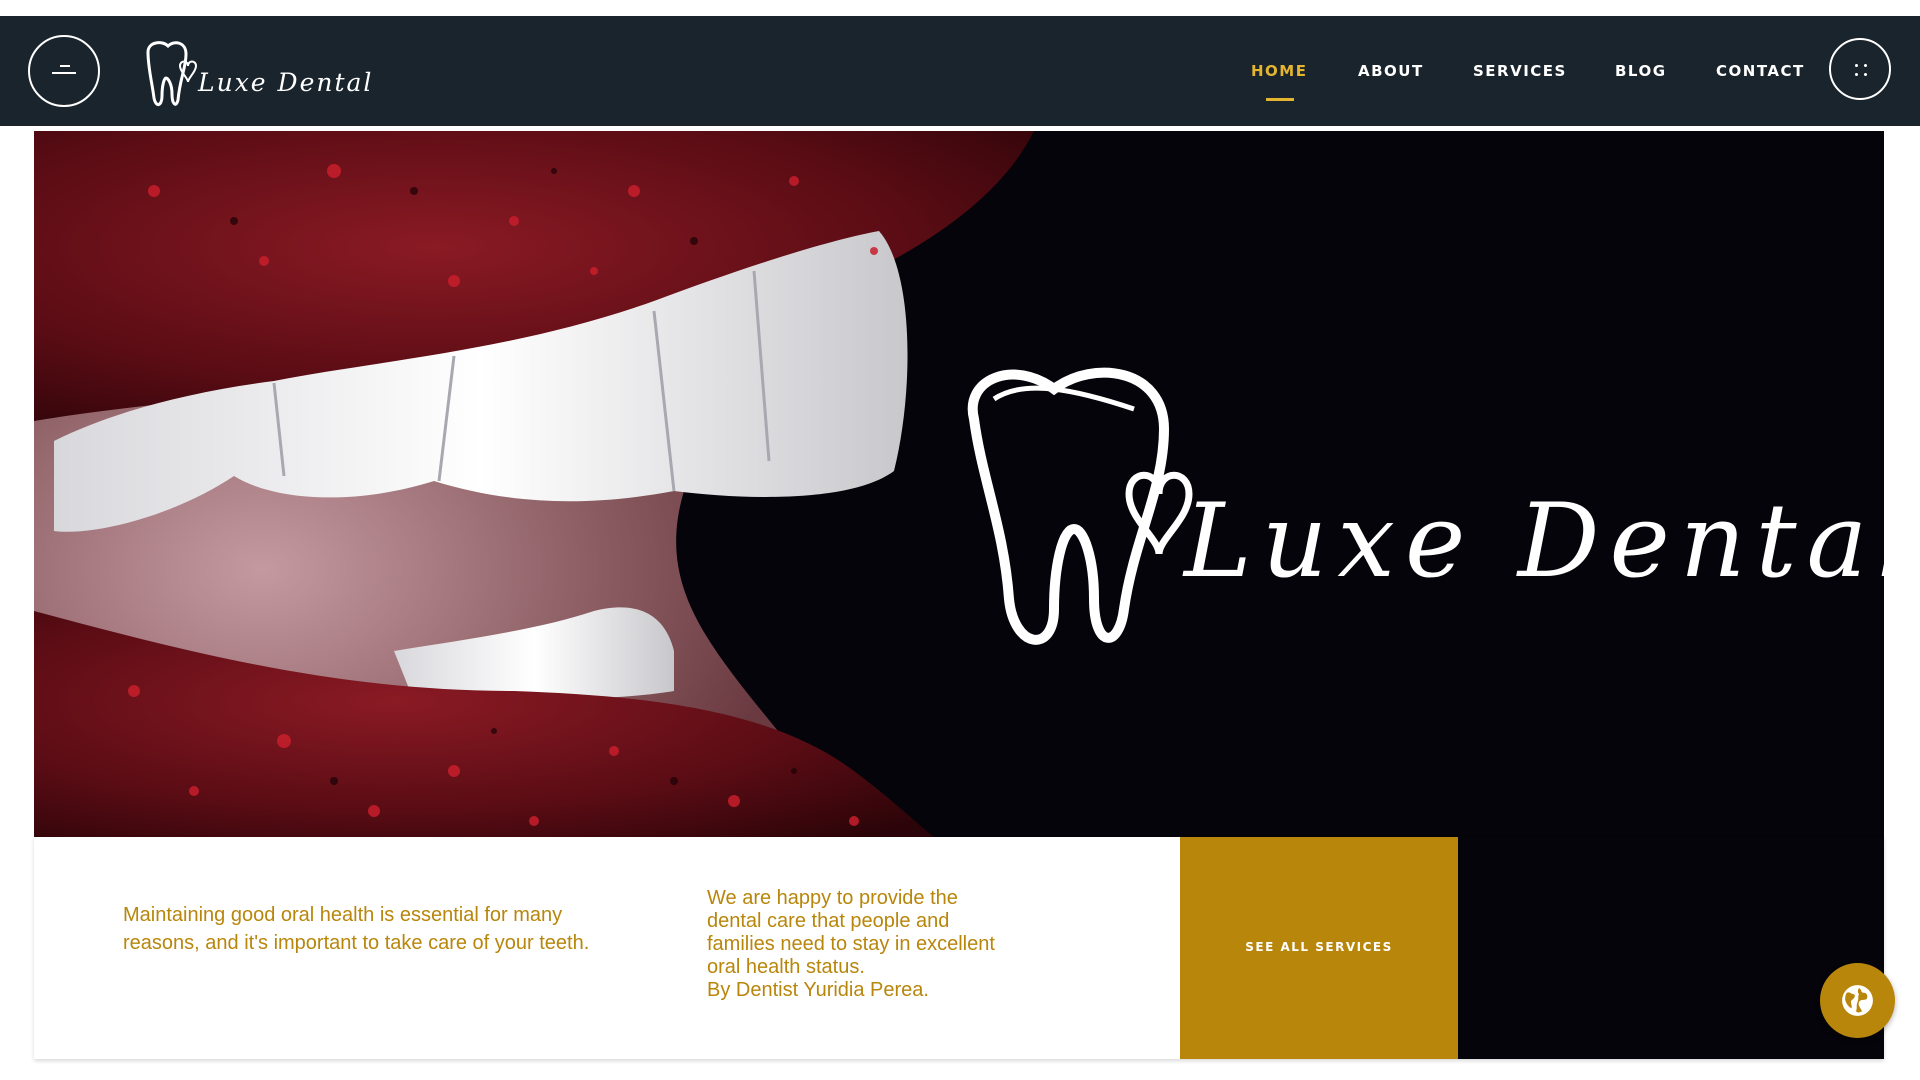 The image size is (1920, 1080). What do you see at coordinates (786, 967) in the screenshot?
I see `intro-text-line: oral health status.` at bounding box center [786, 967].